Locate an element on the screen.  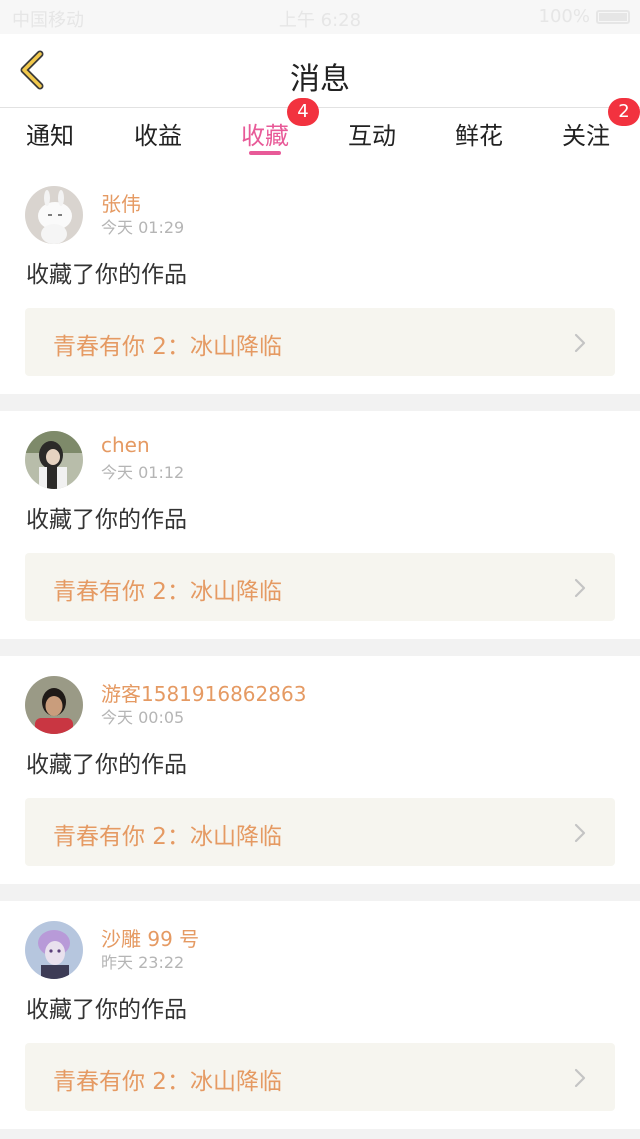
tab-favorites: 收藏 4 is located at coordinates (280, 132).